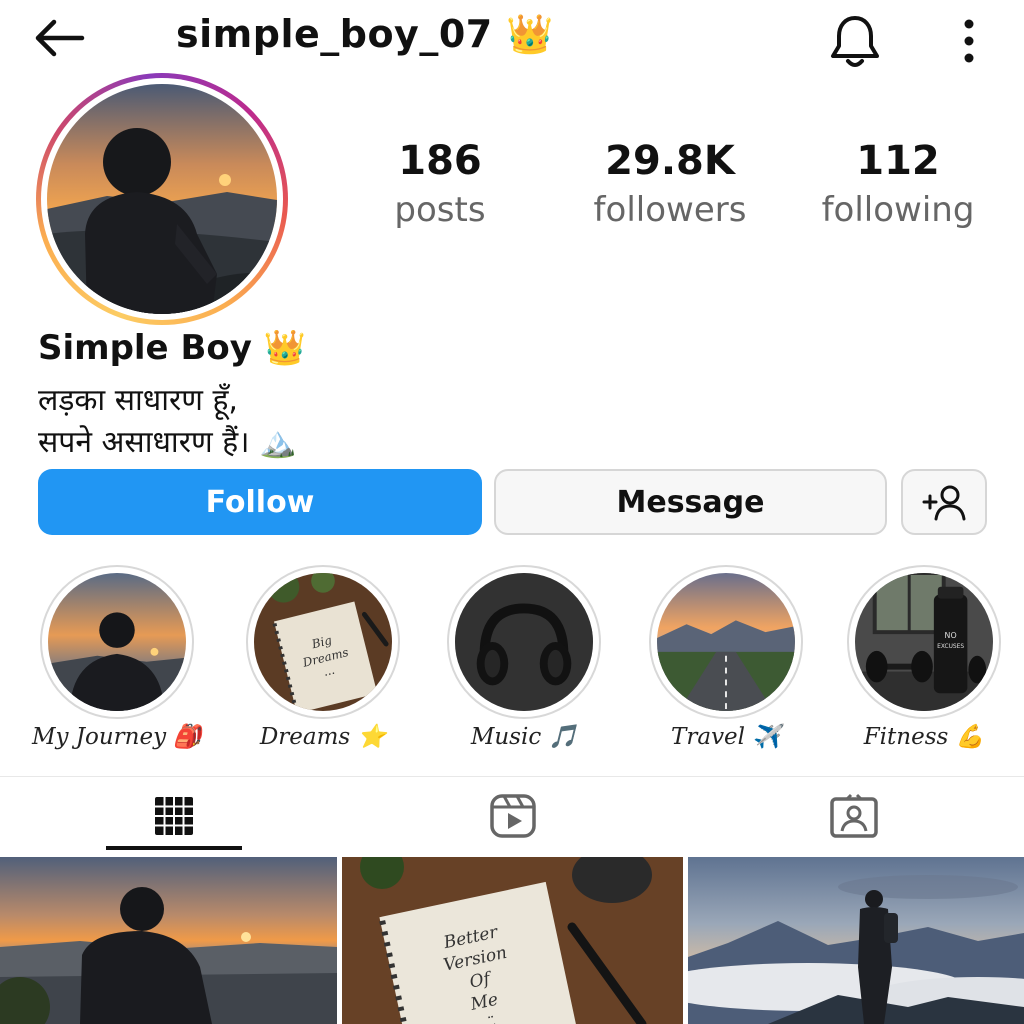  What do you see at coordinates (440, 161) in the screenshot?
I see `posts-count: 186` at bounding box center [440, 161].